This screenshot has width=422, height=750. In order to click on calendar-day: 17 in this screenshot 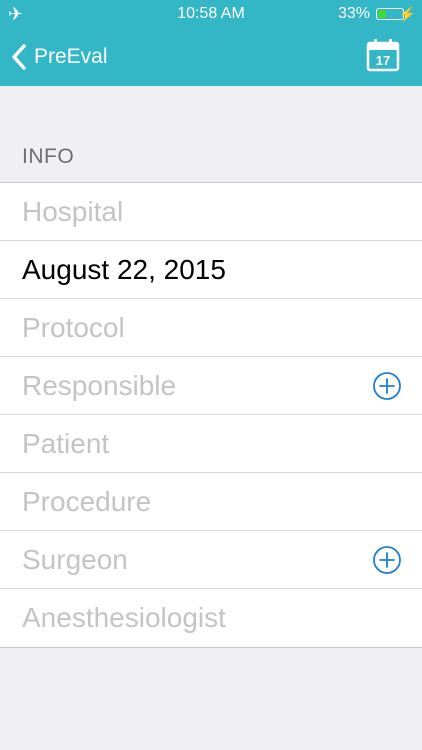, I will do `click(383, 60)`.